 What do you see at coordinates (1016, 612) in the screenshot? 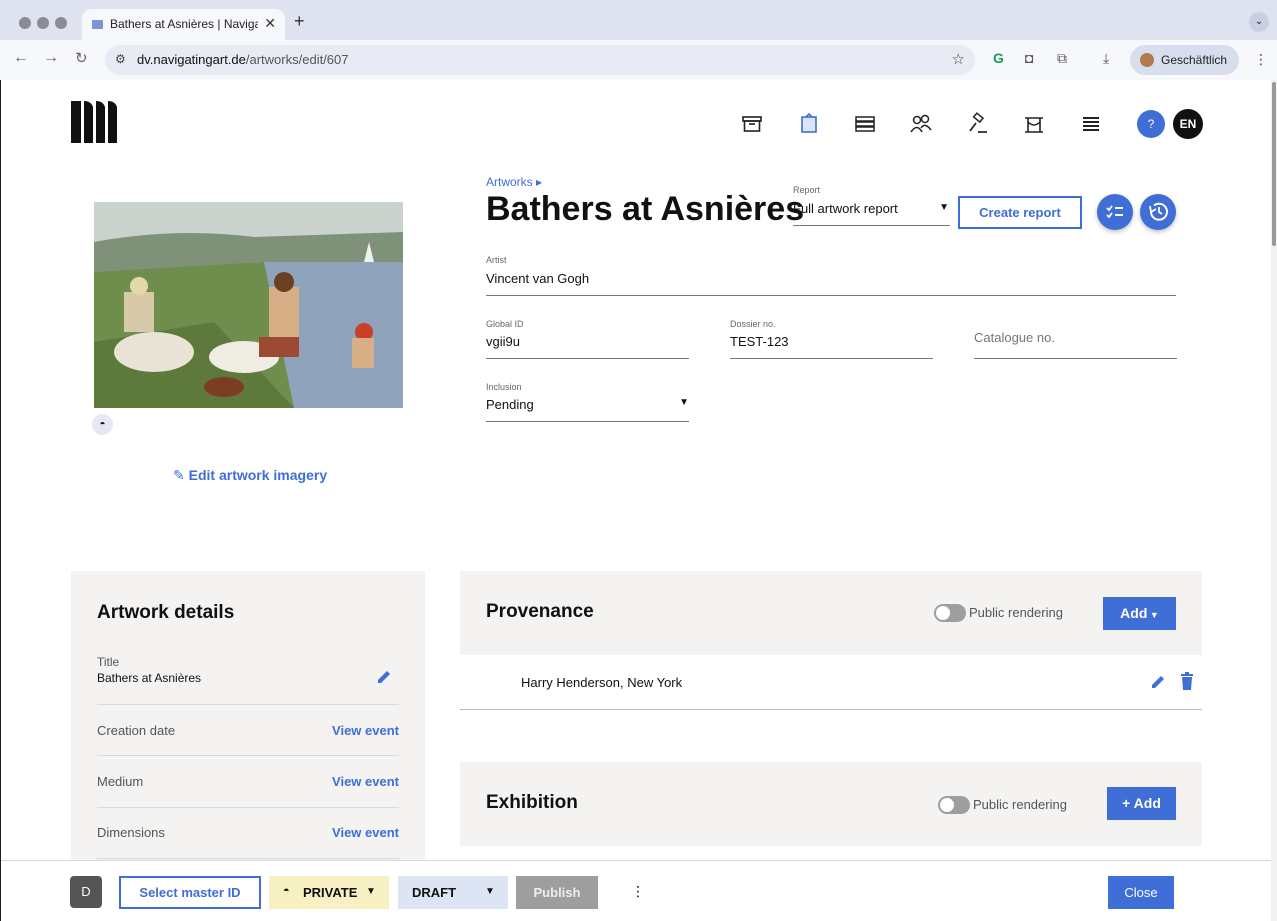
I see `public-rendering-label: Public rendering` at bounding box center [1016, 612].